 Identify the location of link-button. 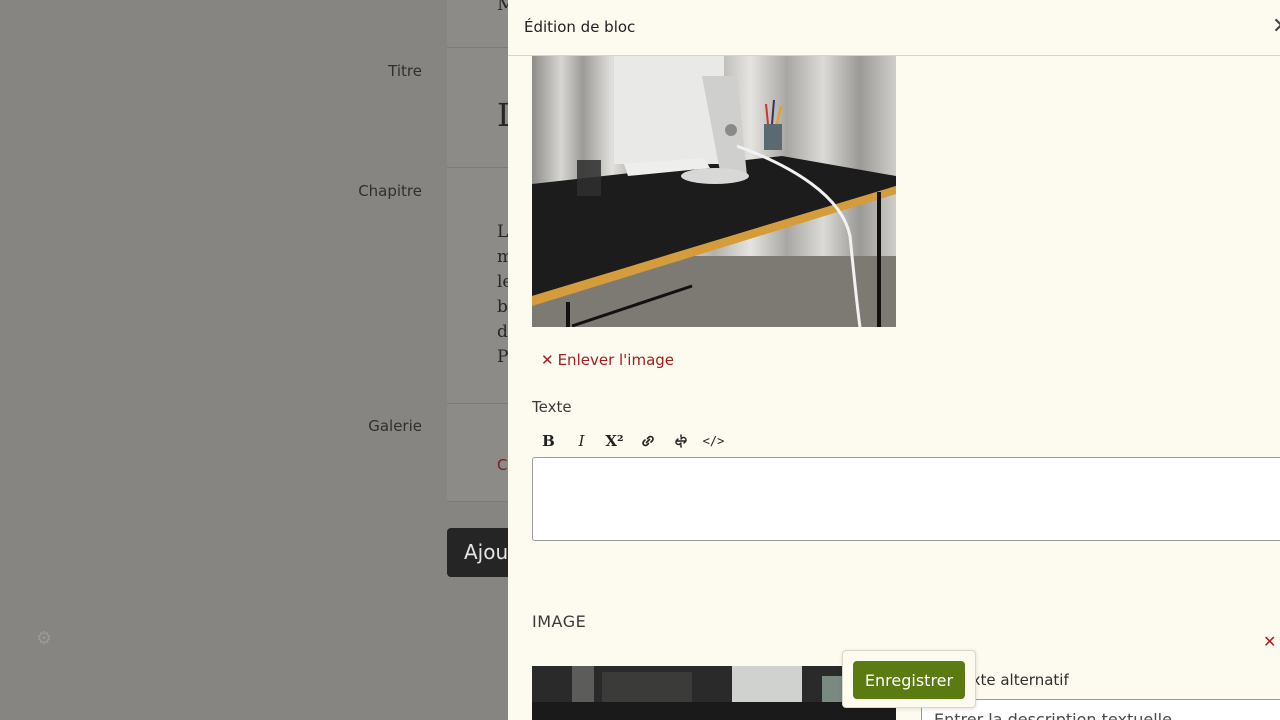
(647, 441).